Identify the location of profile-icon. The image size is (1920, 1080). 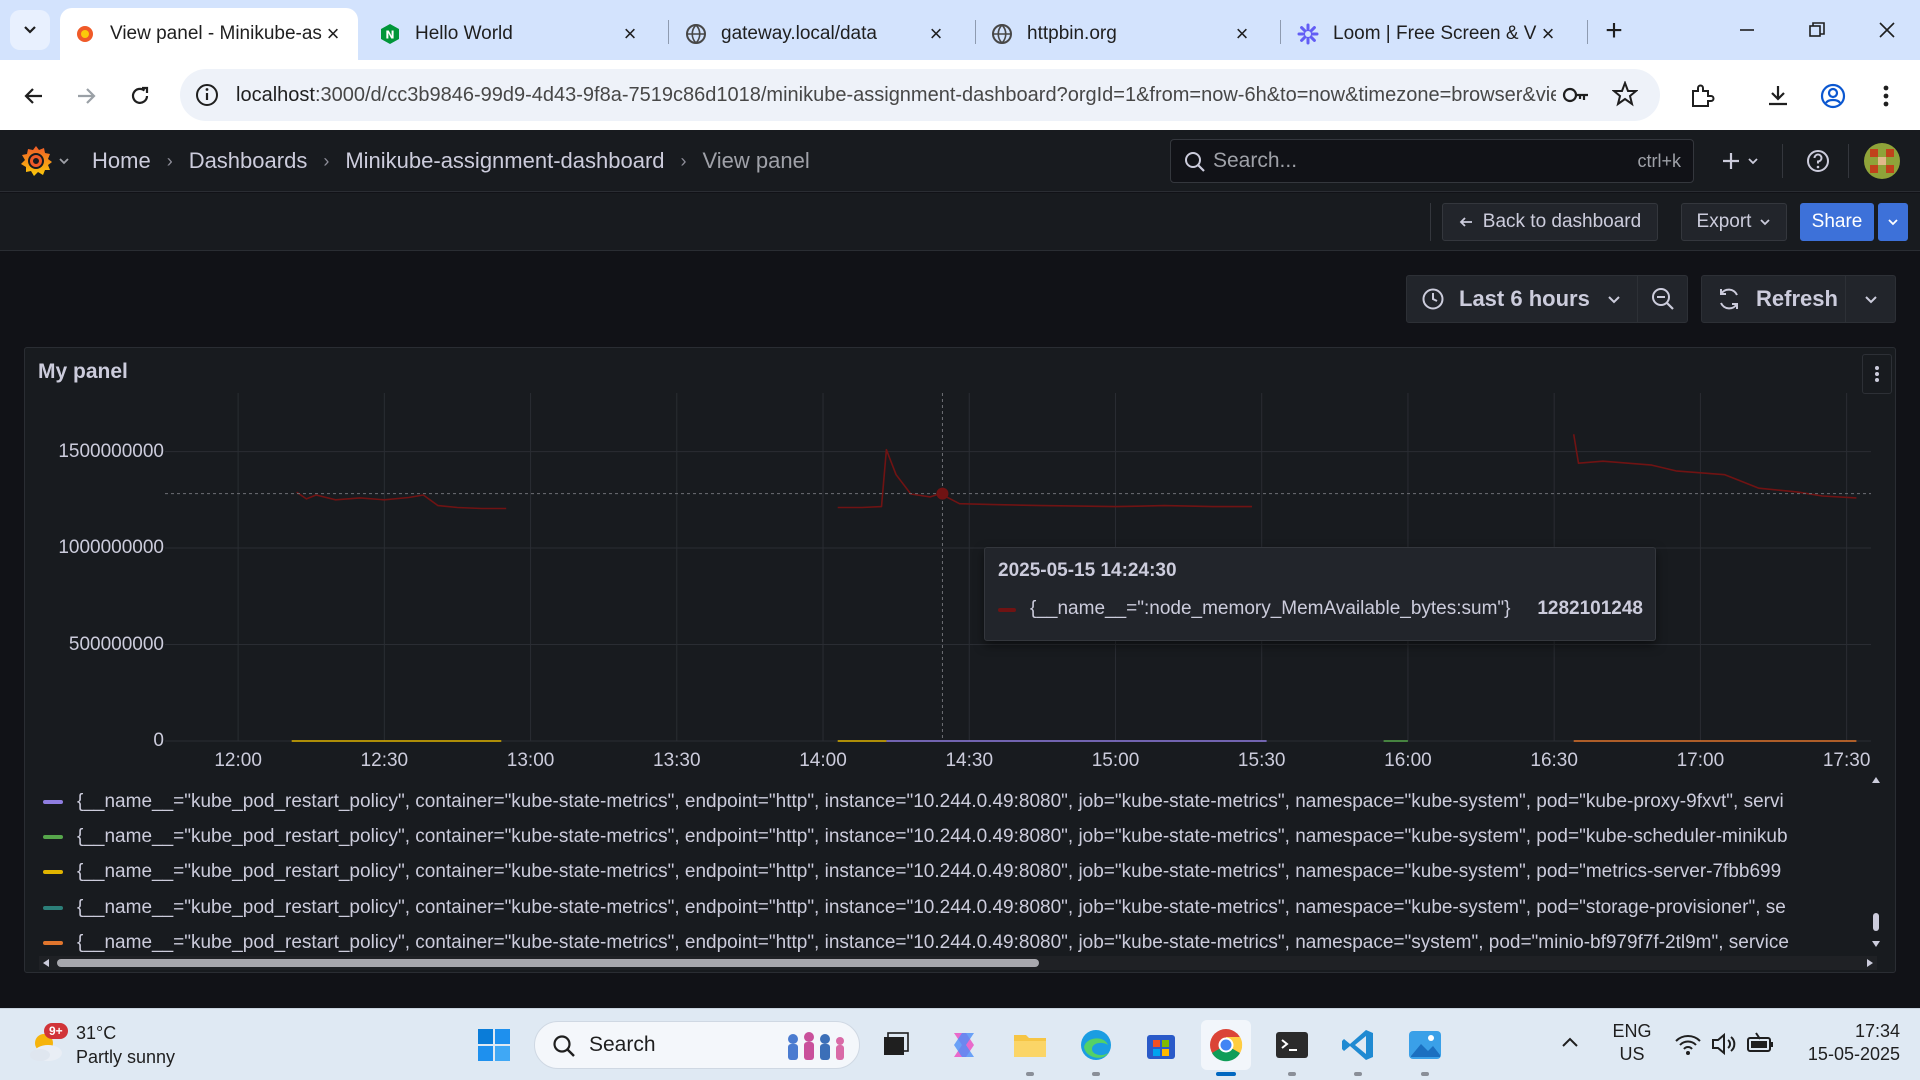
(1833, 96).